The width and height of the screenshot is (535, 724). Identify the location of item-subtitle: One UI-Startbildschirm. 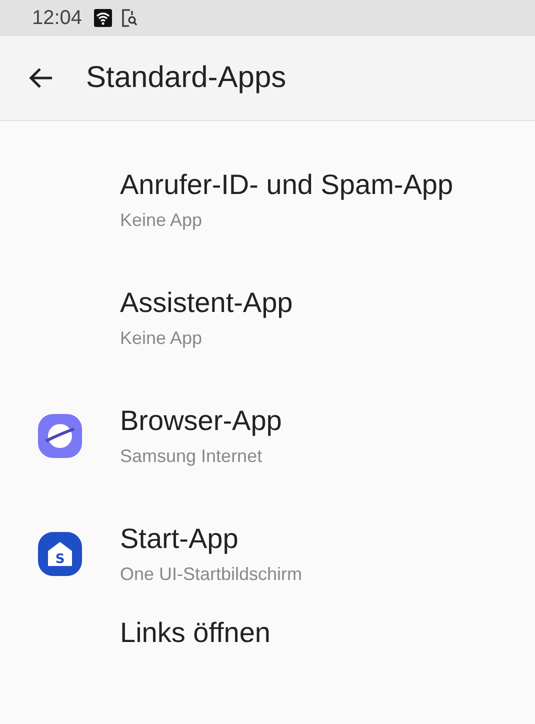
(211, 574).